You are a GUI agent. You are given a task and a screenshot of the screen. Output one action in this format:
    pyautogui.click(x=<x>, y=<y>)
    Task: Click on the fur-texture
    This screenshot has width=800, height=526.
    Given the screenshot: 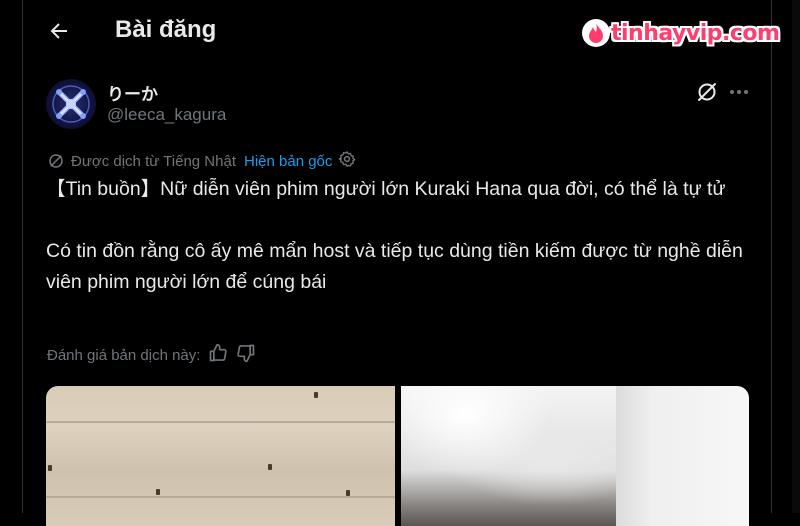 What is the action you would take?
    pyautogui.click(x=508, y=456)
    